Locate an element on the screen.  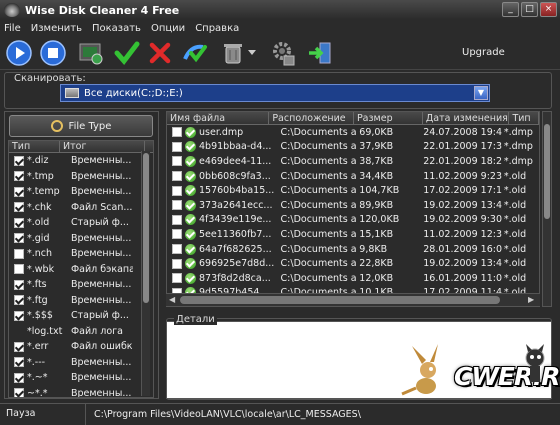
col-filename: Имя файла is located at coordinates (218, 118).